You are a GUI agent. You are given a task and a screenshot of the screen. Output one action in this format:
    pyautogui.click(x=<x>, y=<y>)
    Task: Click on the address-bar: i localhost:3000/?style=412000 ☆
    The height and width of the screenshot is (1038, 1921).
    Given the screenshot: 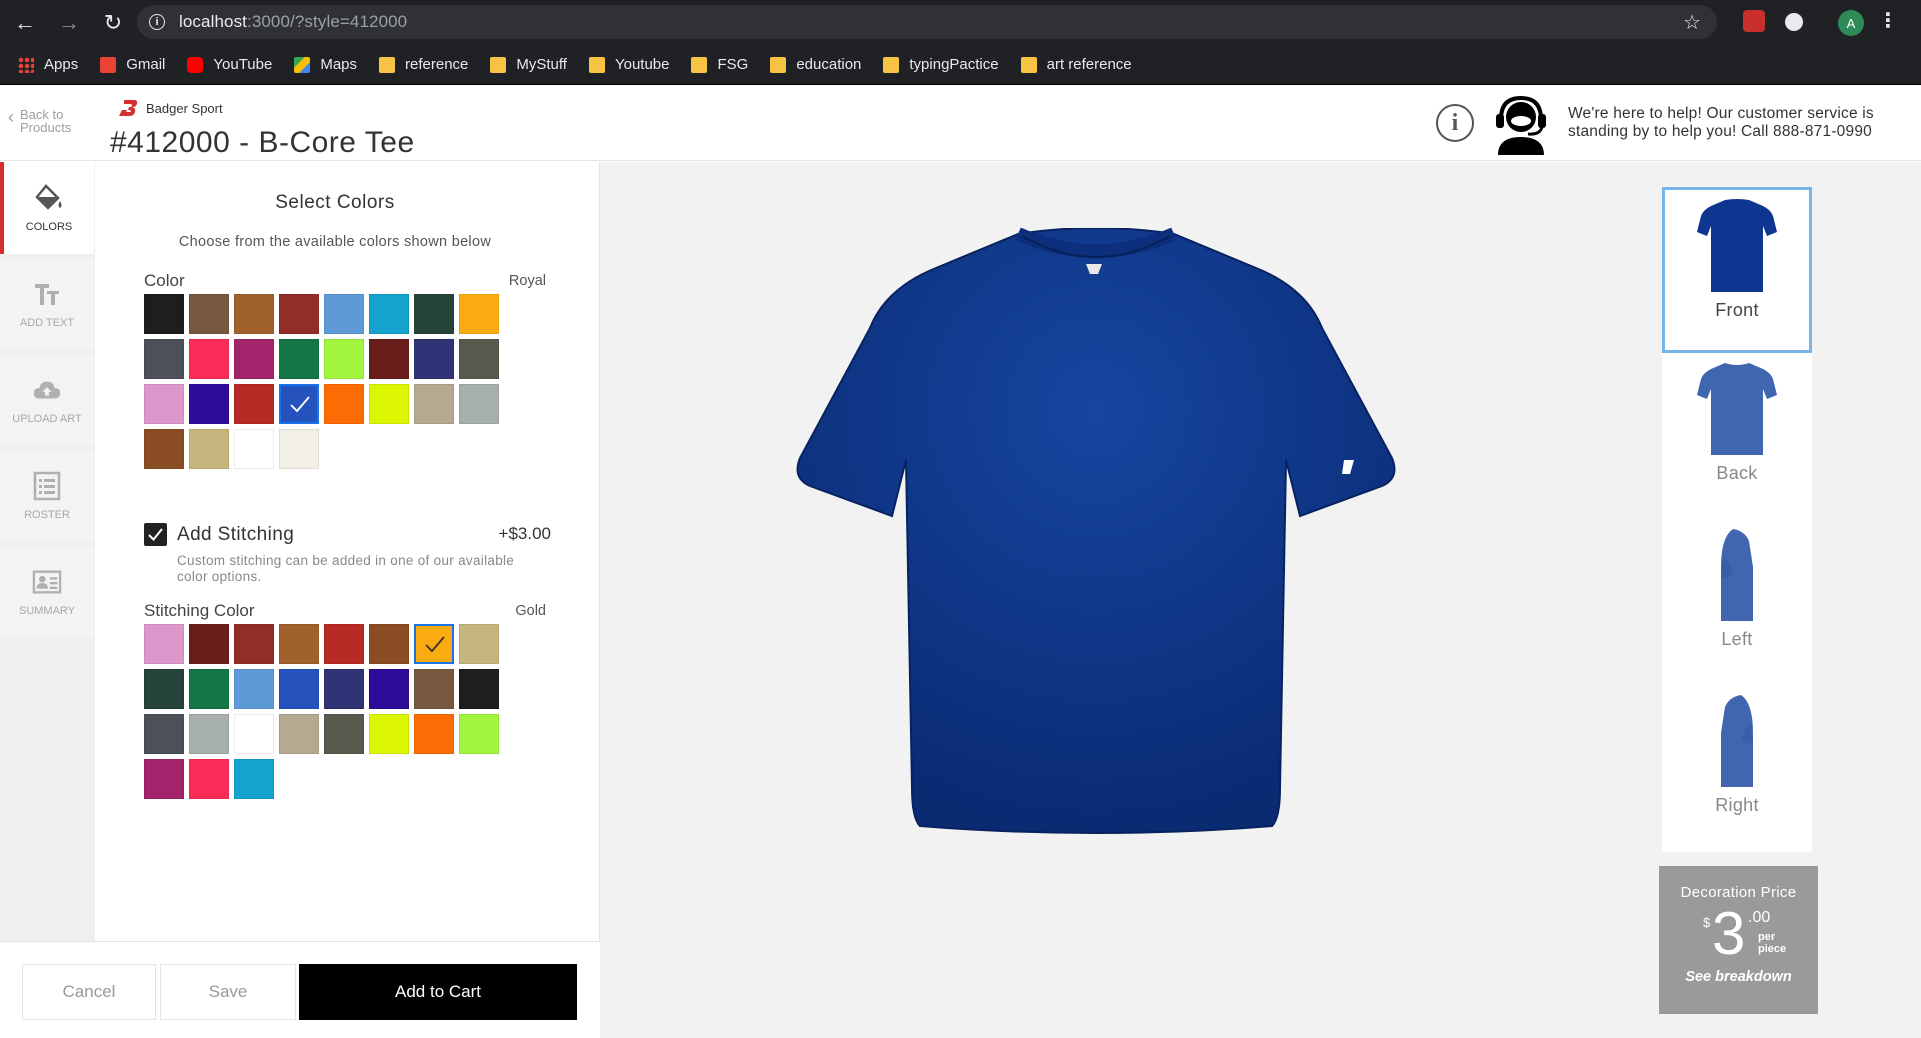 What is the action you would take?
    pyautogui.click(x=927, y=22)
    